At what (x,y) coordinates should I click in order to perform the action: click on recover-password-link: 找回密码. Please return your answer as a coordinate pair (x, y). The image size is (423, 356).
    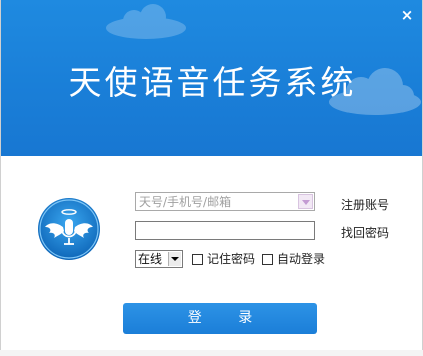
    Looking at the image, I should click on (365, 232).